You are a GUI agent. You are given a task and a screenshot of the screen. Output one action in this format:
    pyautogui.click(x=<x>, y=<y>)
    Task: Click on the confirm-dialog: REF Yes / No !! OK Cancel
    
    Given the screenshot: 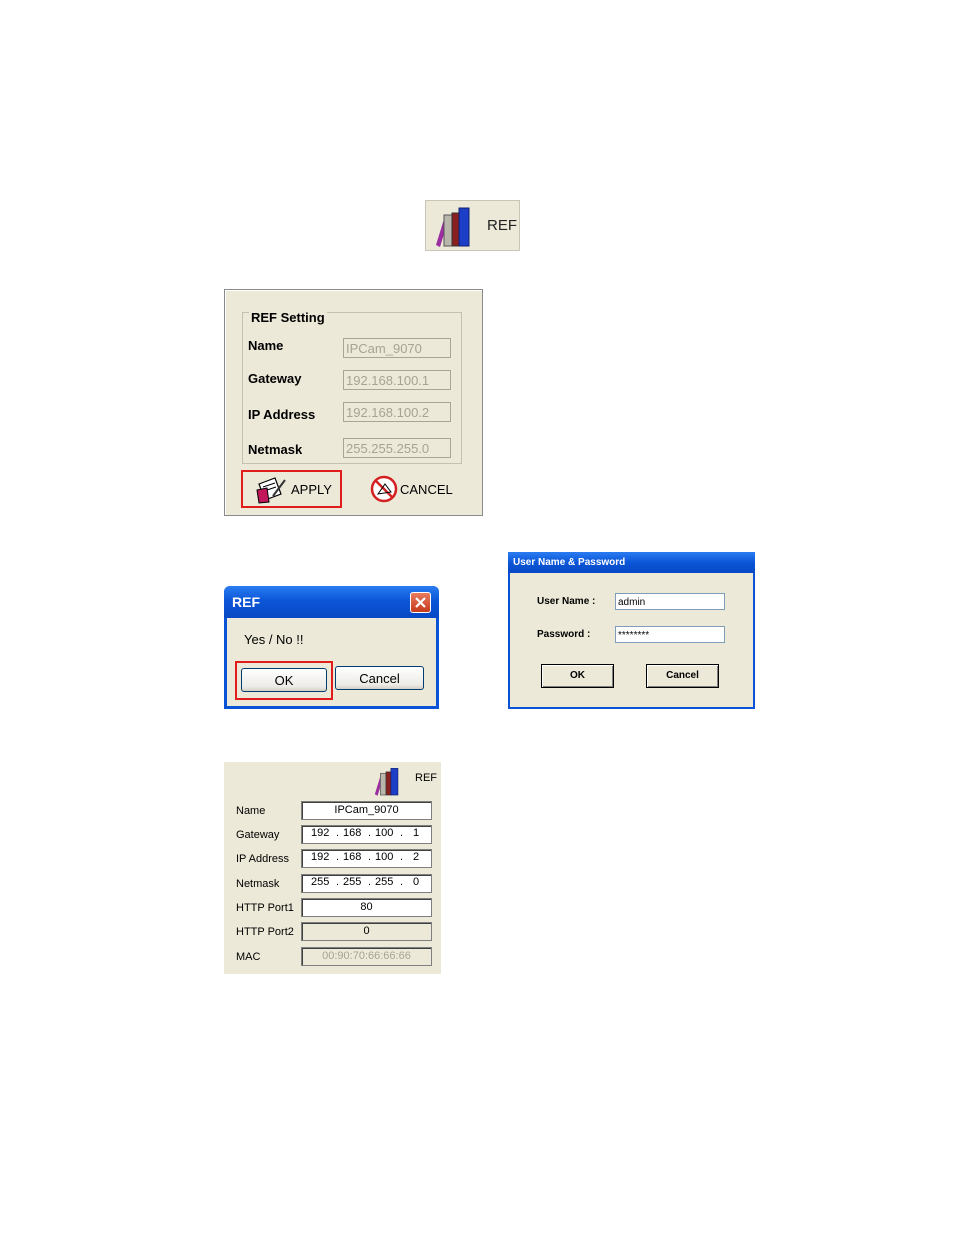 What is the action you would take?
    pyautogui.click(x=331, y=647)
    